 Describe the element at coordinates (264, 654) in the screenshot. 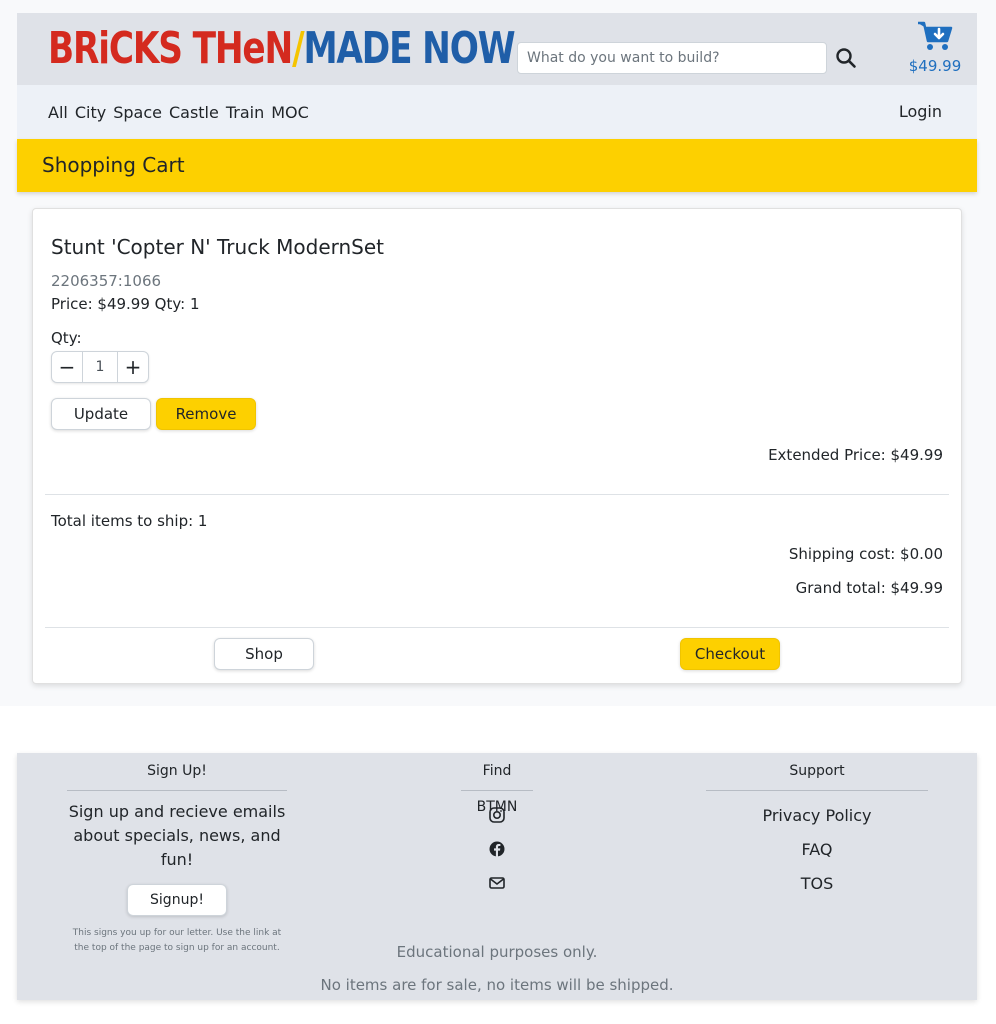

I see `shop-button: Shop` at that location.